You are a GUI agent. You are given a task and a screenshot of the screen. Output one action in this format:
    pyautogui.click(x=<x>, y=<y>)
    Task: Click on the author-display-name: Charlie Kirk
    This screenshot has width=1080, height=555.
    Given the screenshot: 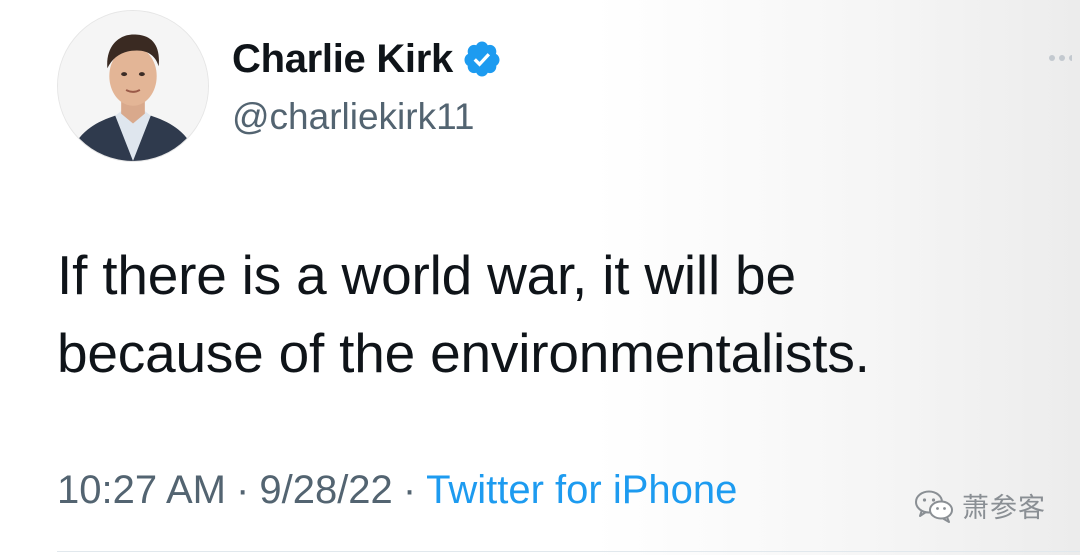 What is the action you would take?
    pyautogui.click(x=342, y=59)
    